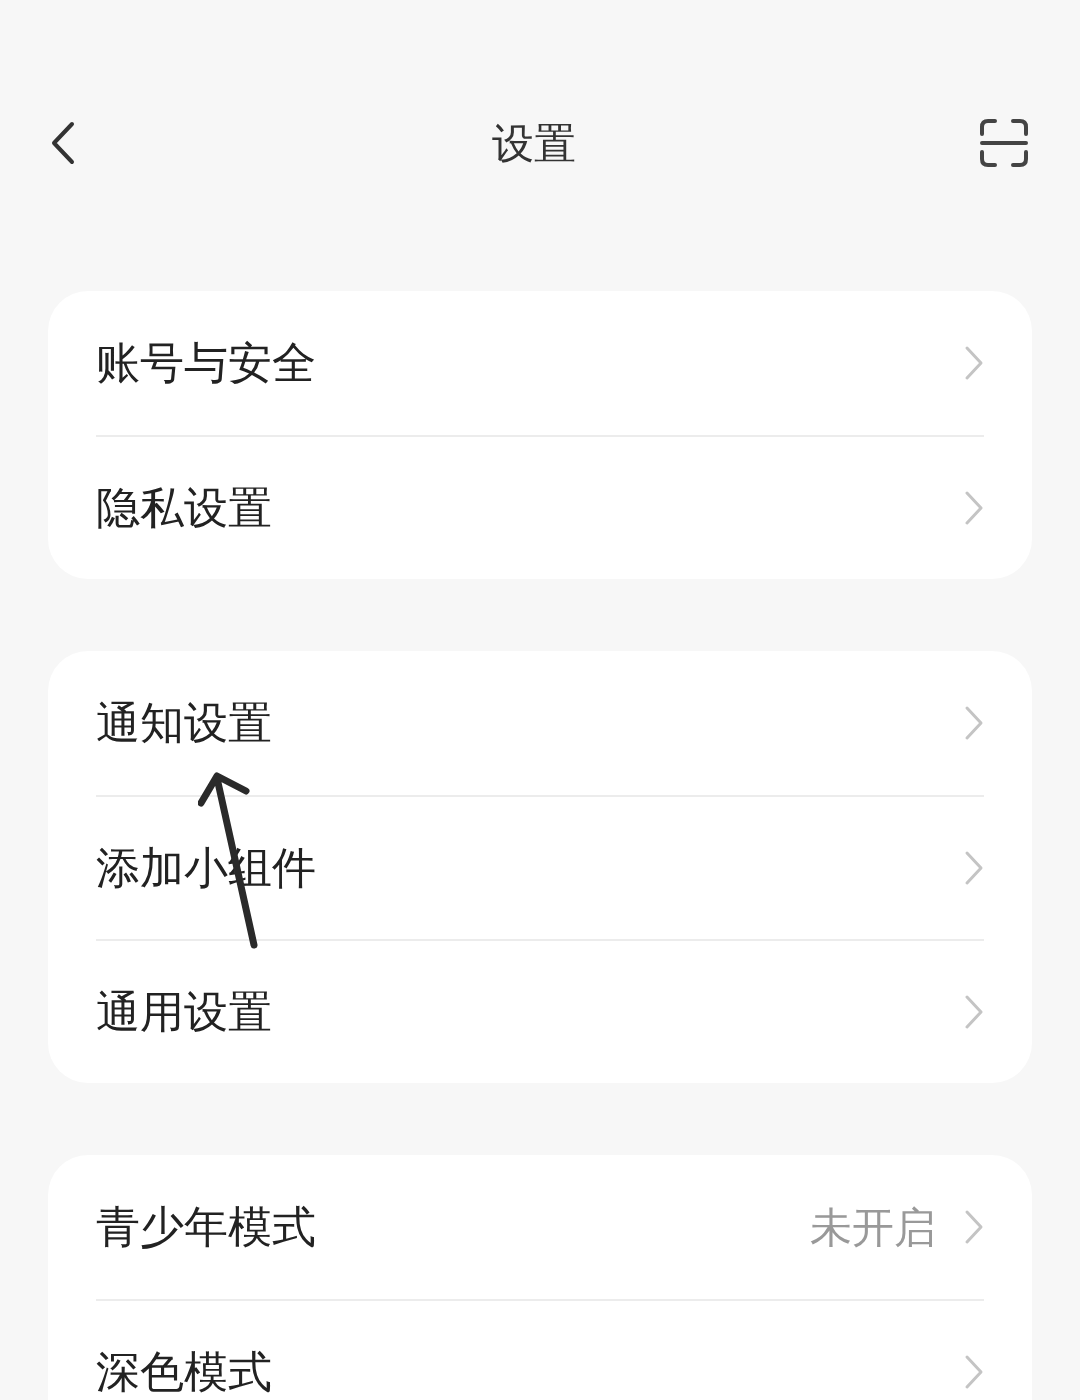 The height and width of the screenshot is (1400, 1080). I want to click on row-label: 隐私设置, so click(184, 508).